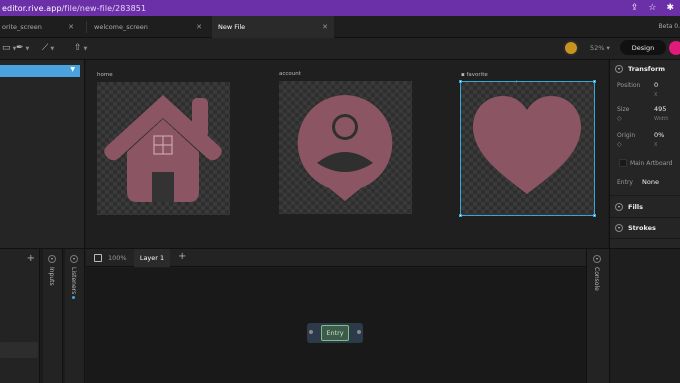 Image resolution: width=680 pixels, height=383 pixels. I want to click on beta-label: Beta 0., so click(669, 26).